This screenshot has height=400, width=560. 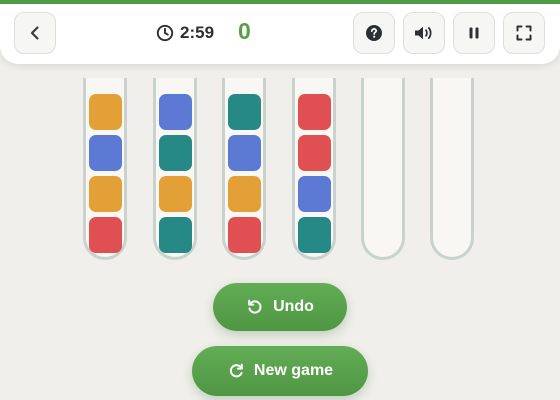 What do you see at coordinates (293, 306) in the screenshot?
I see `undo-label: Undo` at bounding box center [293, 306].